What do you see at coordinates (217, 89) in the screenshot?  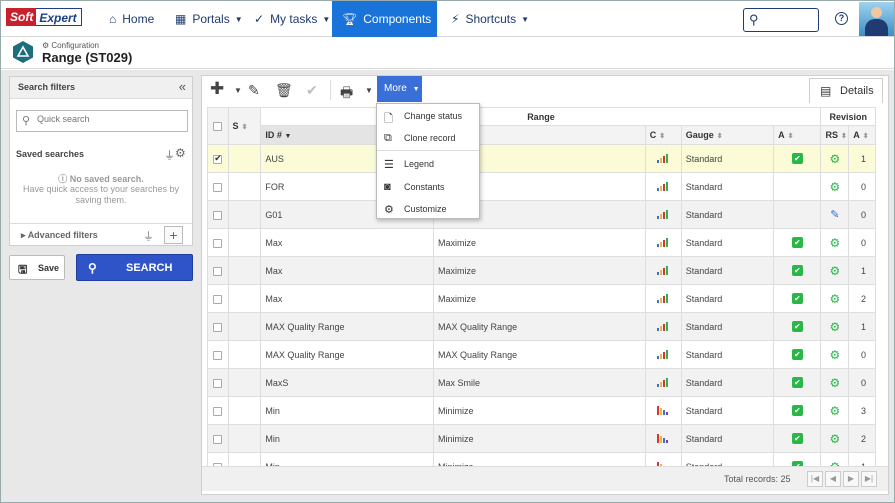 I see `add-icon: ✚` at bounding box center [217, 89].